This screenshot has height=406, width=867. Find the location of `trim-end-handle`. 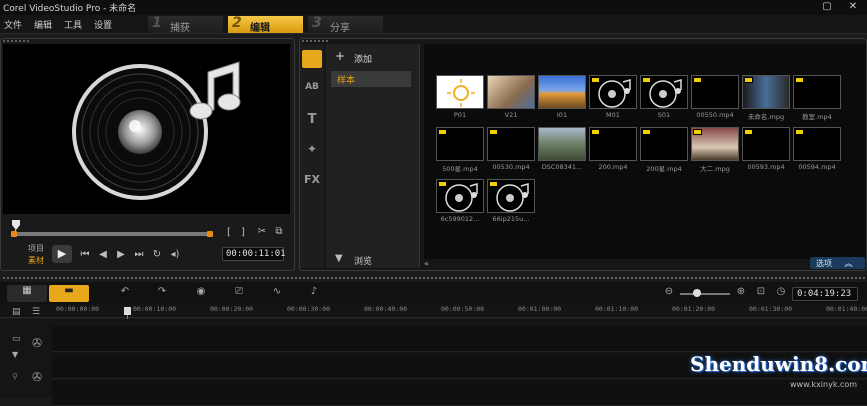

trim-end-handle is located at coordinates (210, 234).